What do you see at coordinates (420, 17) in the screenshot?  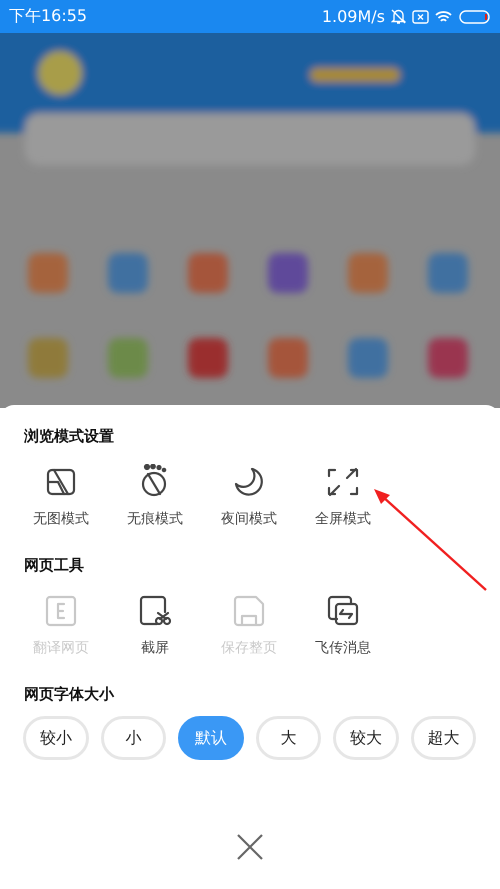 I see `sim-icon` at bounding box center [420, 17].